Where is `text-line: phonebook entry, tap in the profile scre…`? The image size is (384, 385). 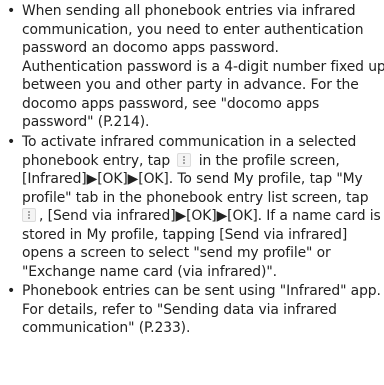 text-line: phonebook entry, tap in the profile scre… is located at coordinates (181, 161).